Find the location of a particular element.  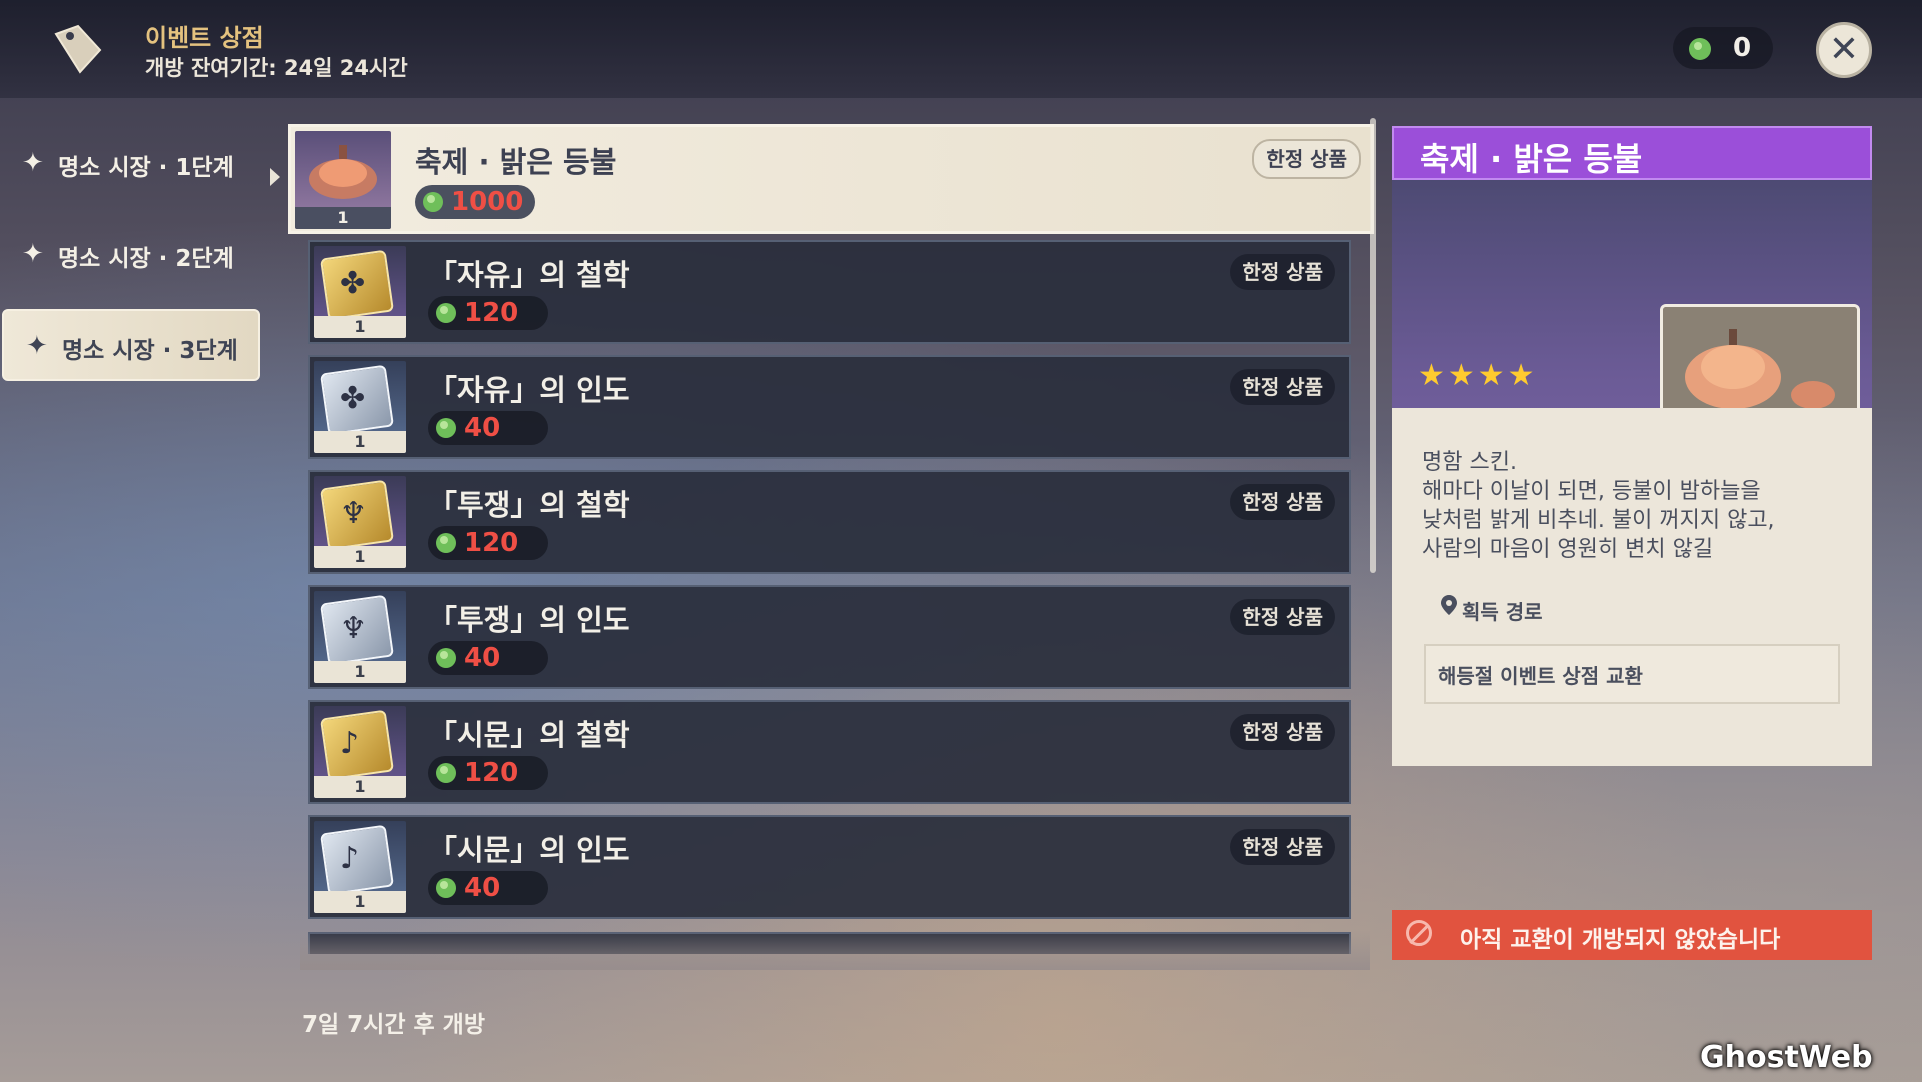

price-value: 1000 is located at coordinates (487, 202).